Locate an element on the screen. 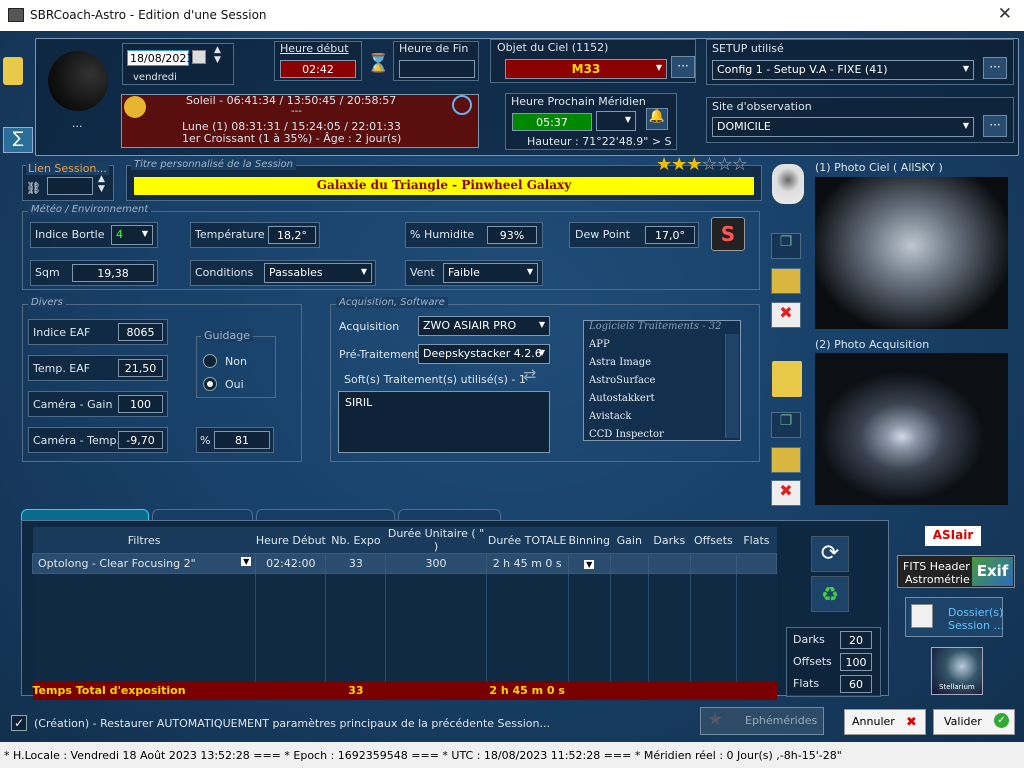 This screenshot has height=768, width=1024. objet-select: M33 is located at coordinates (586, 69).